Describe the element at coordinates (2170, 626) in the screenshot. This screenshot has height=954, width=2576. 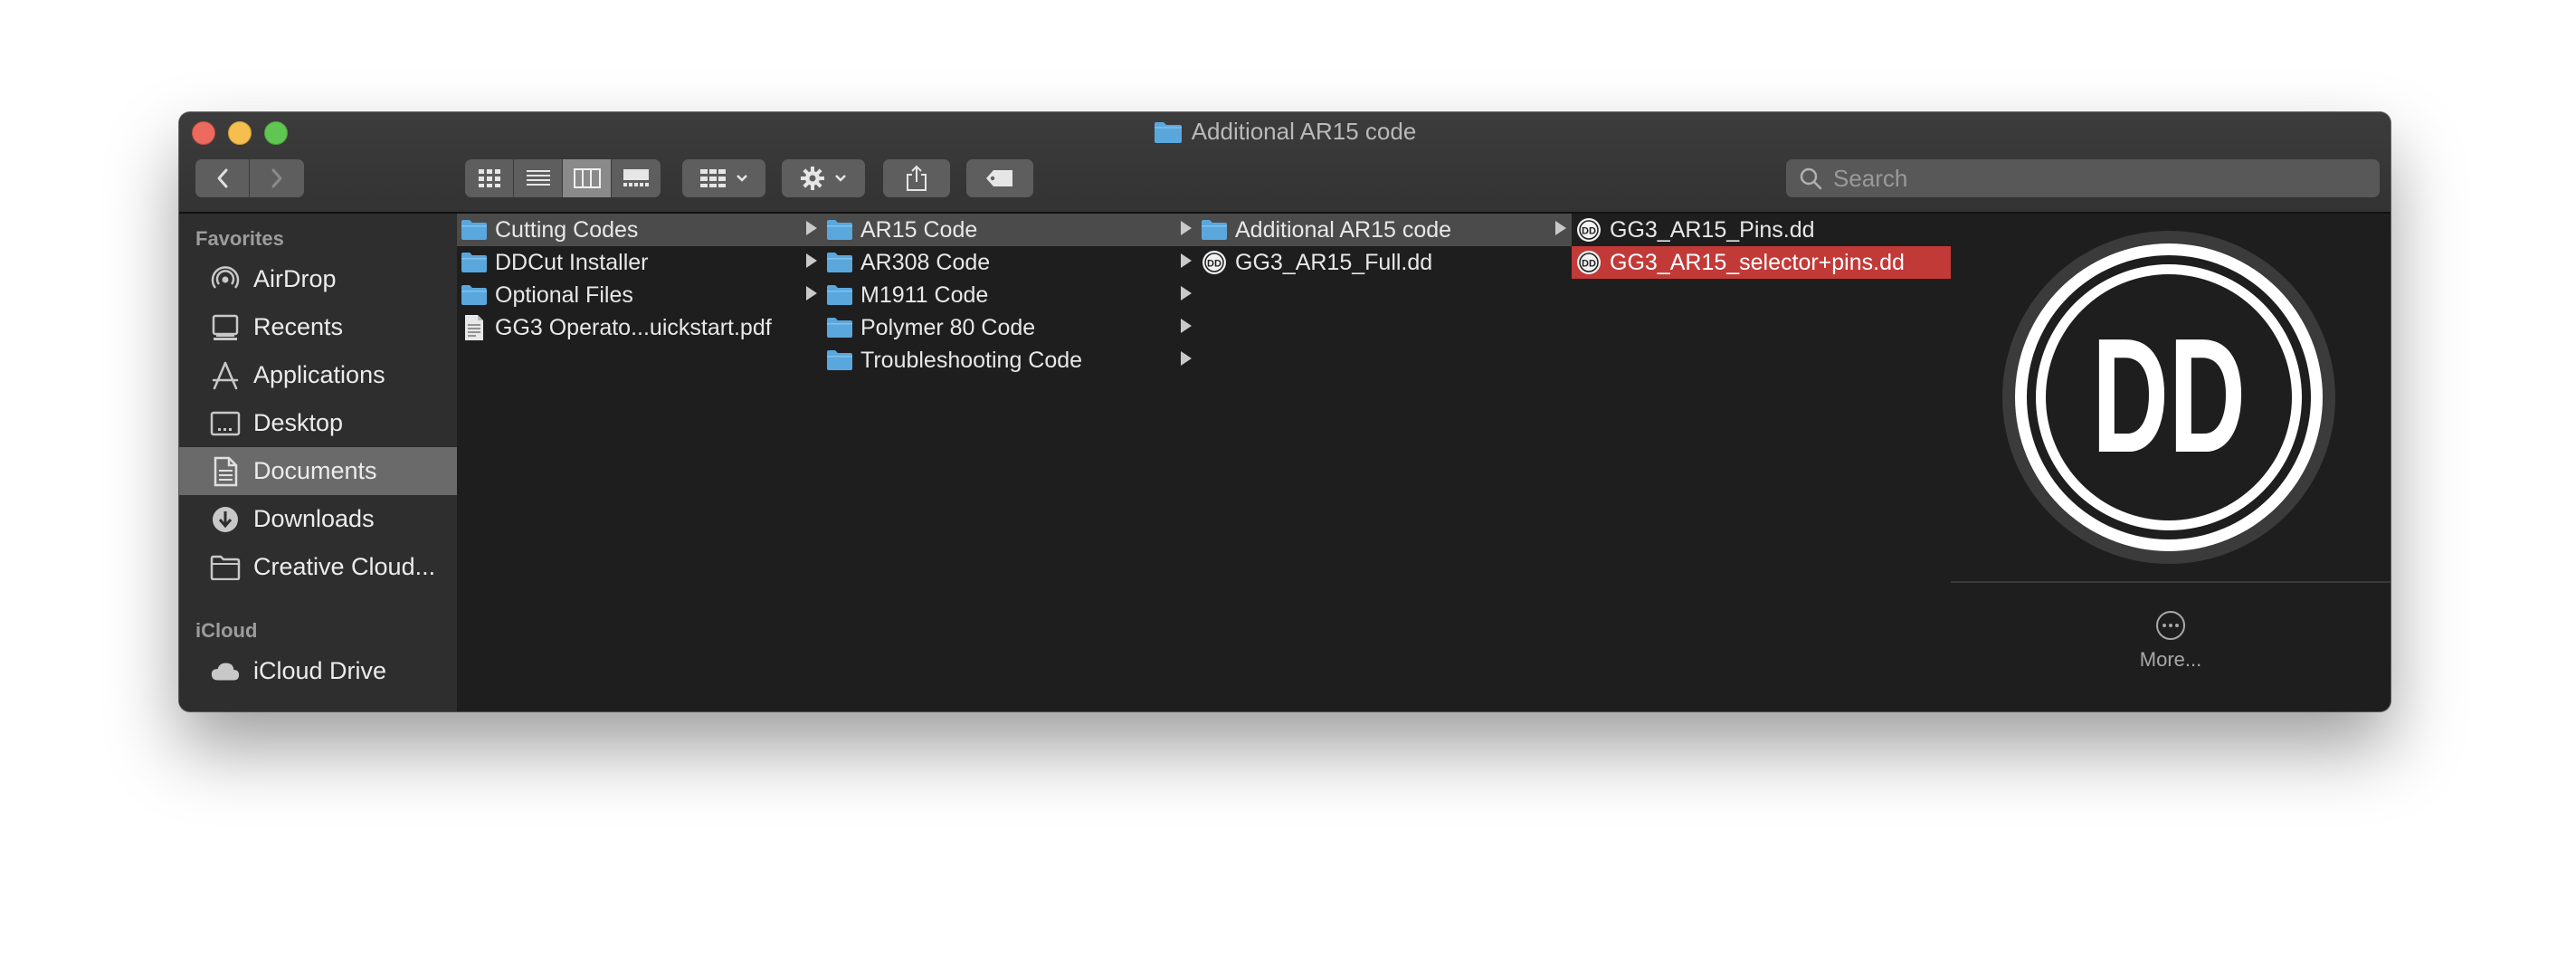
I see `ellipsis-circle-icon` at that location.